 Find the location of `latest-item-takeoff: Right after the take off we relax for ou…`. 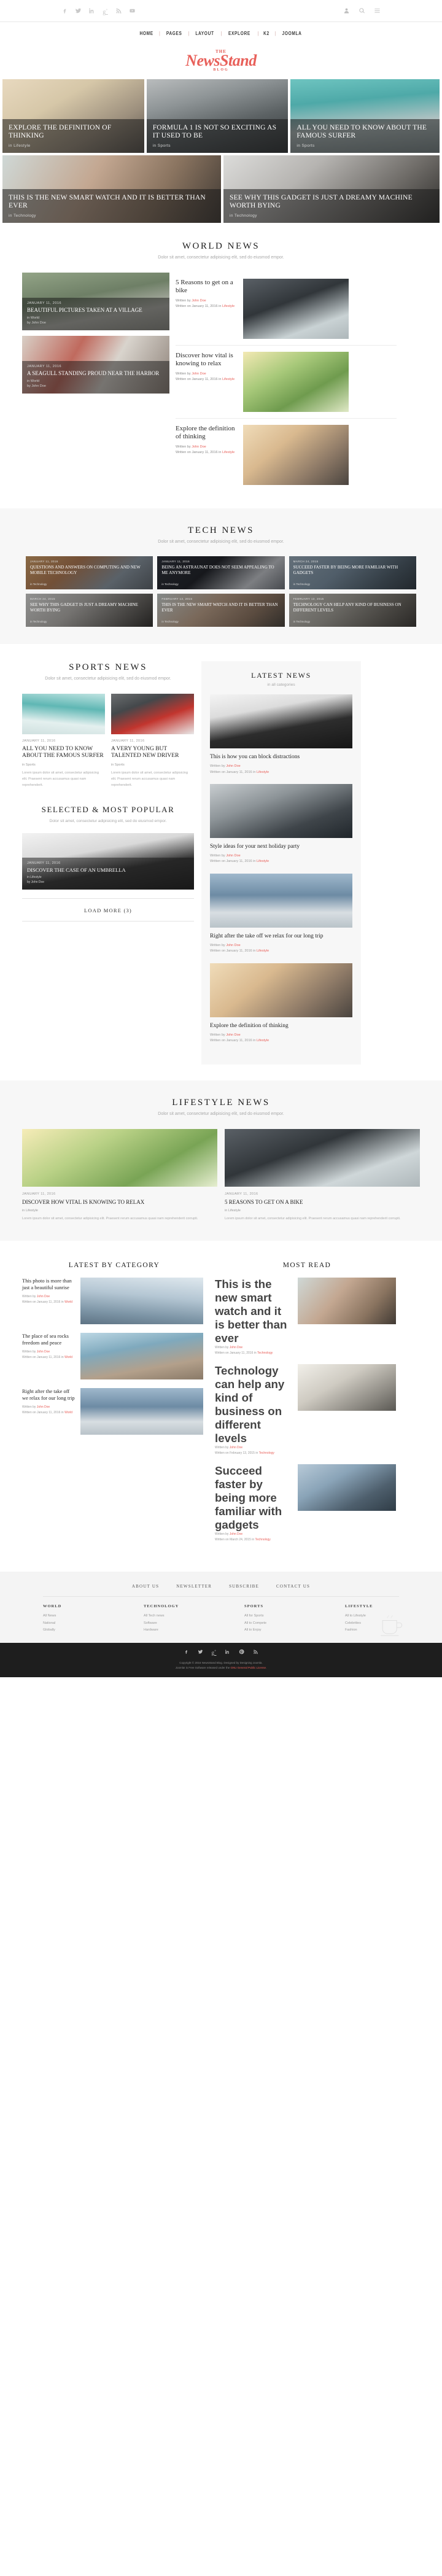

latest-item-takeoff: Right after the take off we relax for ou… is located at coordinates (281, 914).